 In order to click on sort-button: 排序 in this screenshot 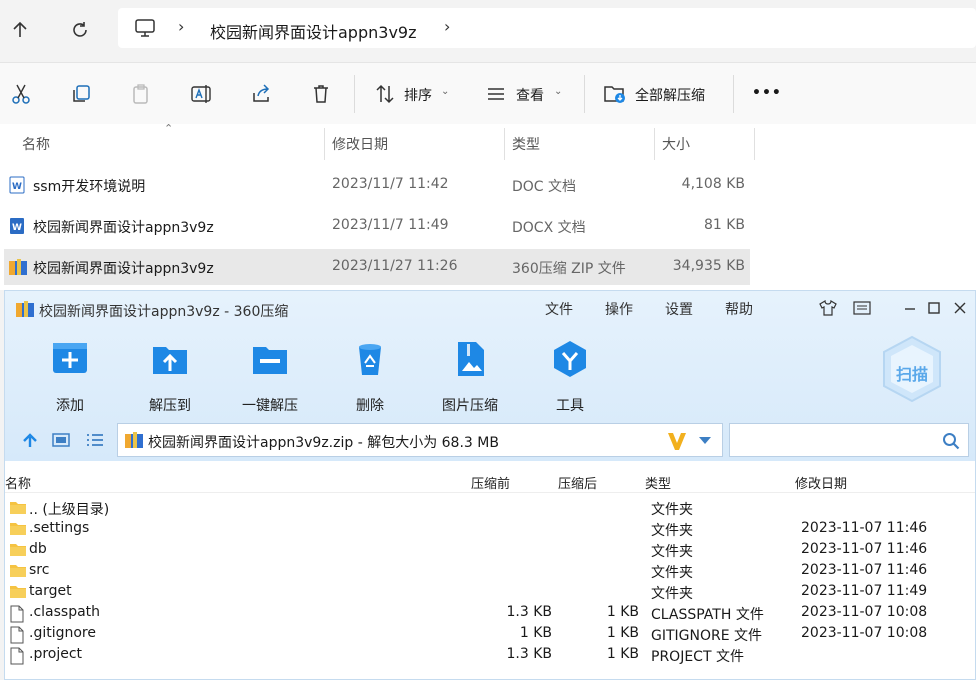, I will do `click(418, 95)`.